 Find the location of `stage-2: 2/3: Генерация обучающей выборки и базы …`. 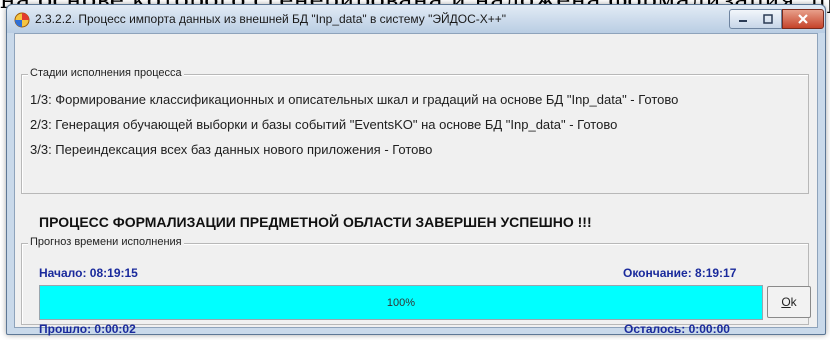

stage-2: 2/3: Генерация обучающей выборки и базы … is located at coordinates (324, 124).